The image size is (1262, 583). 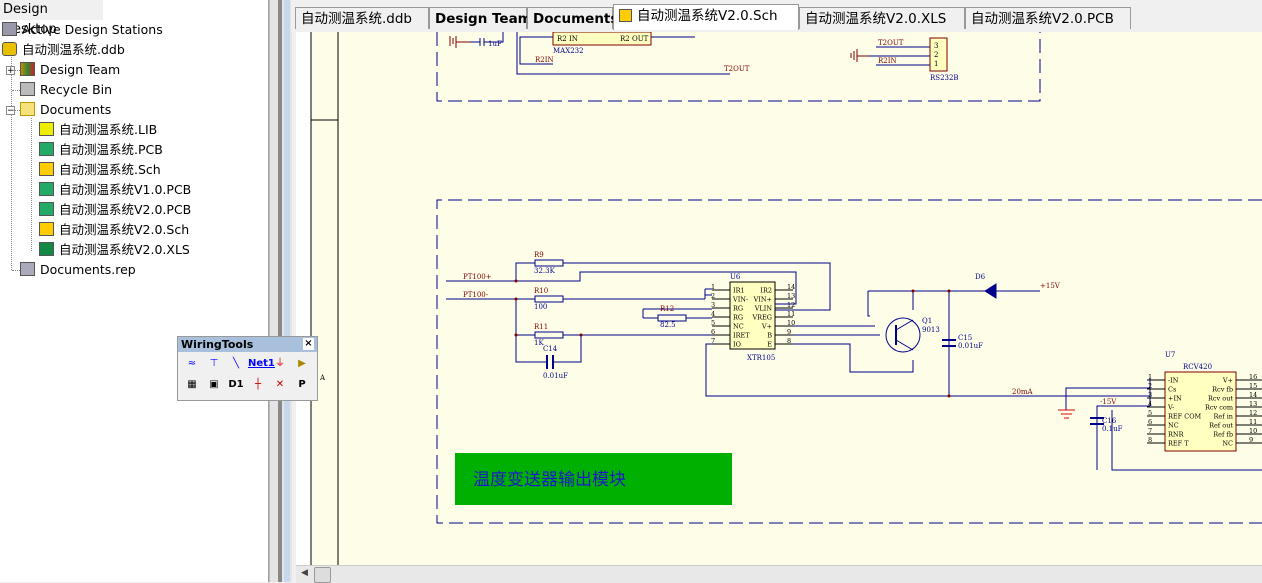 I want to click on svg-text: RS232B, so click(x=944, y=78).